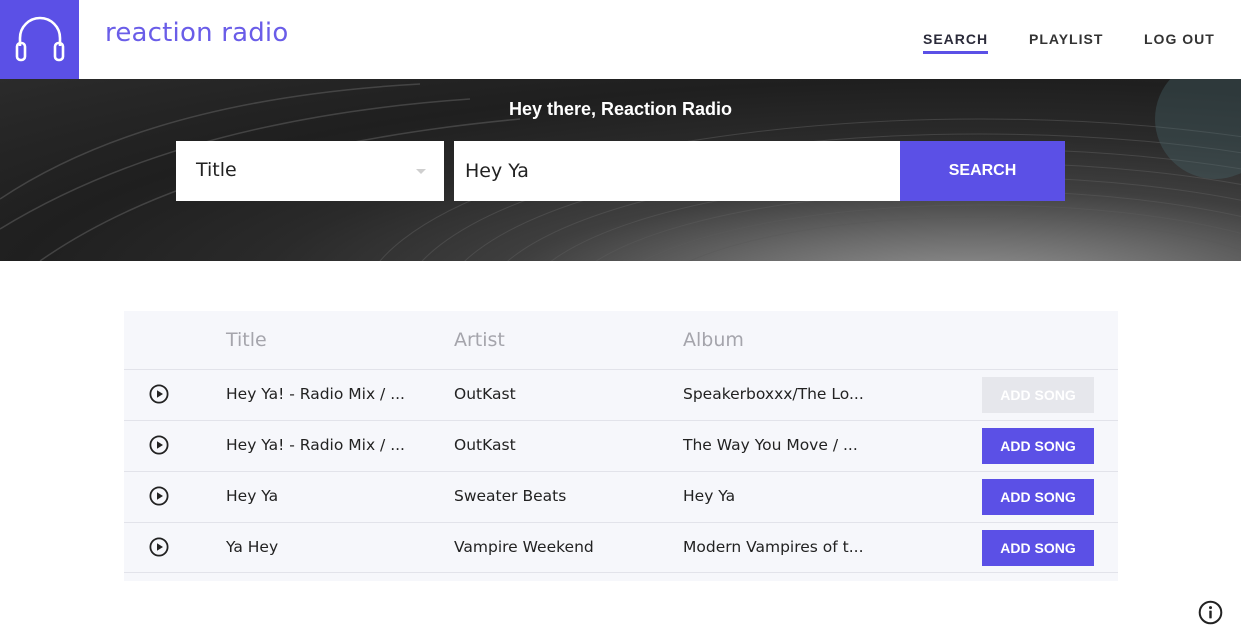 This screenshot has width=1241, height=643. I want to click on nav-log-out: LOG OUT, so click(1179, 39).